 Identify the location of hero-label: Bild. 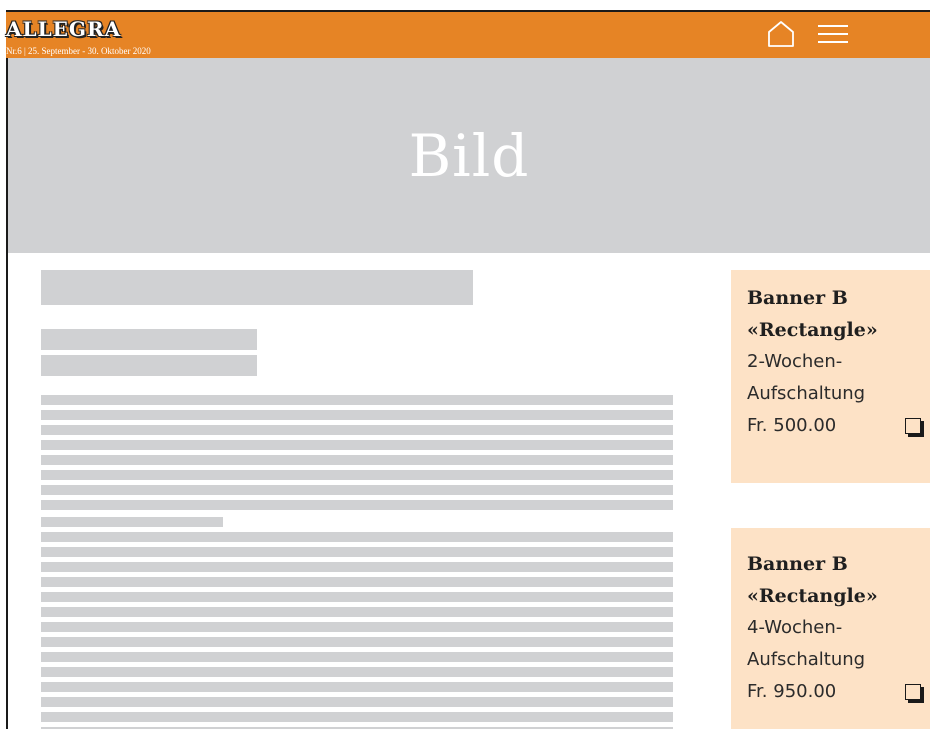
(469, 156).